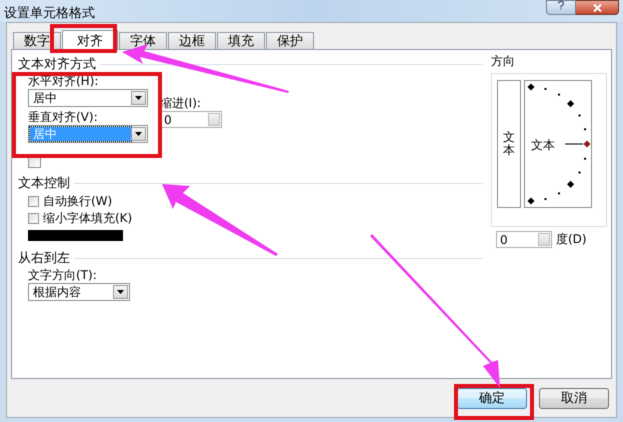 This screenshot has height=422, width=623. Describe the element at coordinates (509, 144) in the screenshot. I see `vertical-text-button: 文本` at that location.